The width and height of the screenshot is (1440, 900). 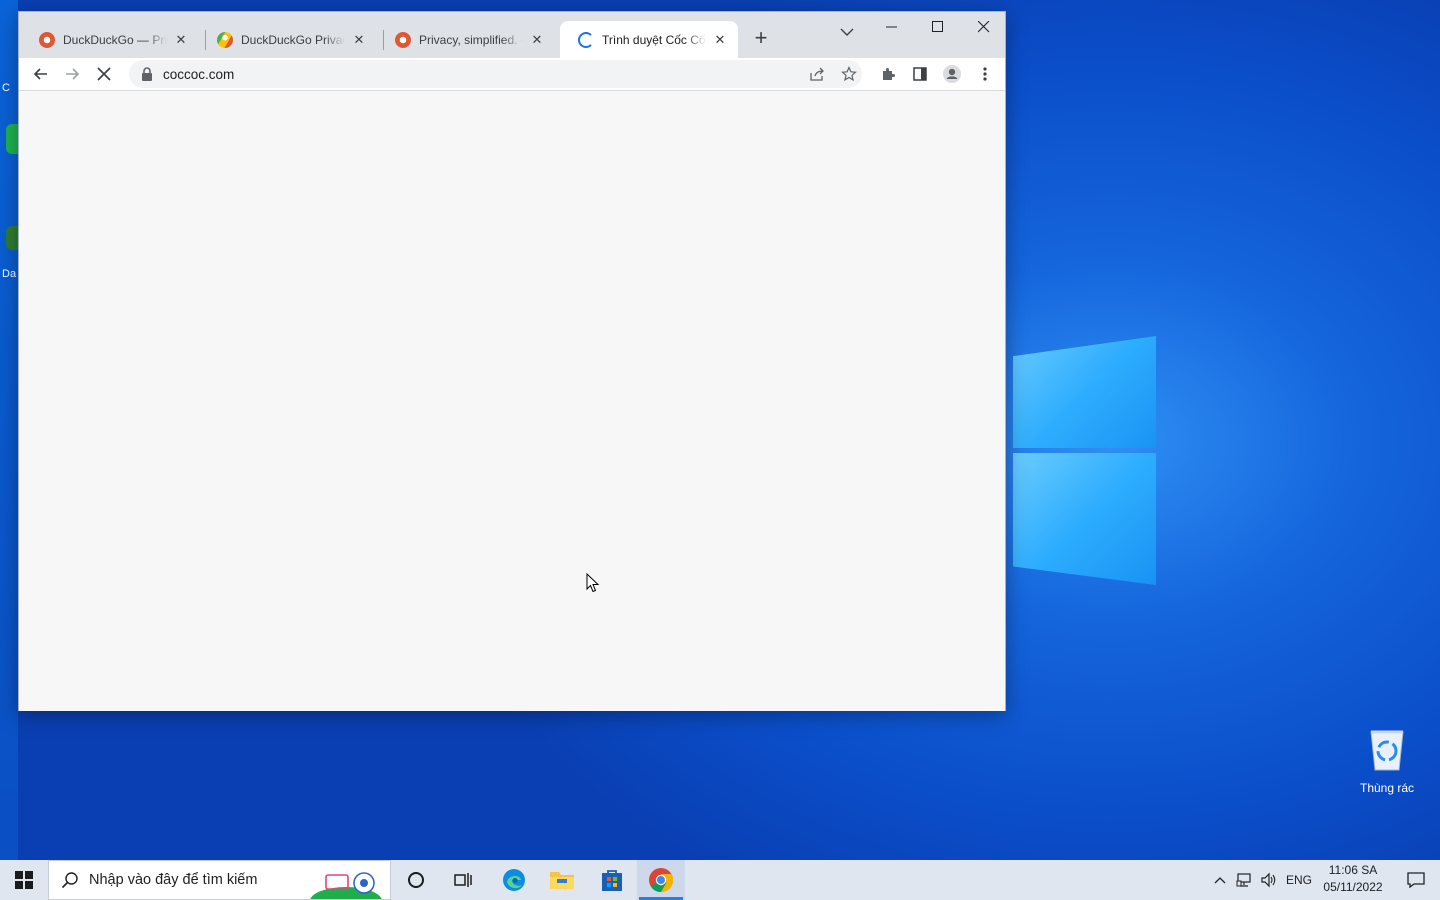 I want to click on profile-button, so click(x=952, y=74).